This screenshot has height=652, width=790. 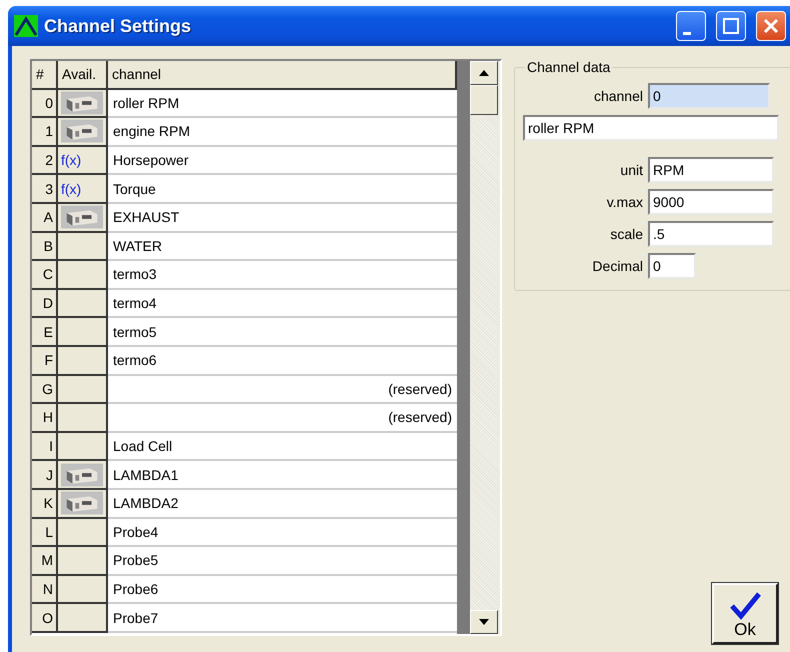 I want to click on close-button, so click(x=771, y=26).